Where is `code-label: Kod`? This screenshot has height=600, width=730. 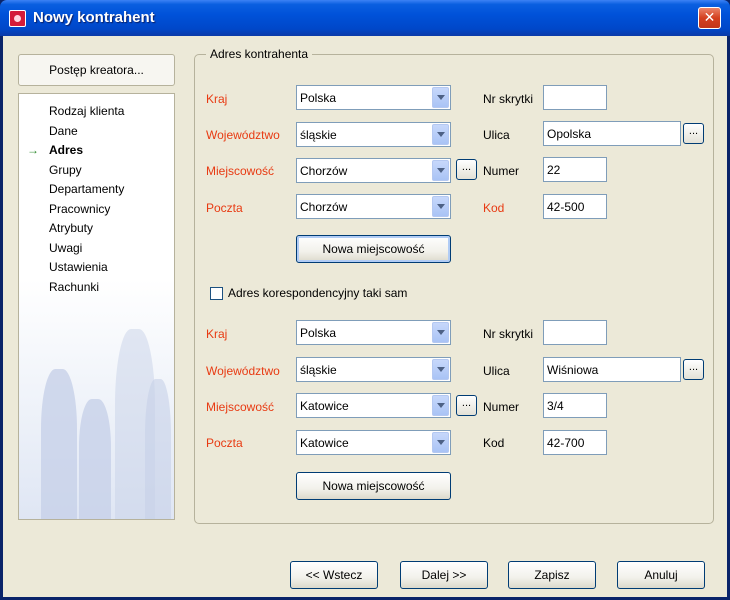
code-label: Kod is located at coordinates (494, 208).